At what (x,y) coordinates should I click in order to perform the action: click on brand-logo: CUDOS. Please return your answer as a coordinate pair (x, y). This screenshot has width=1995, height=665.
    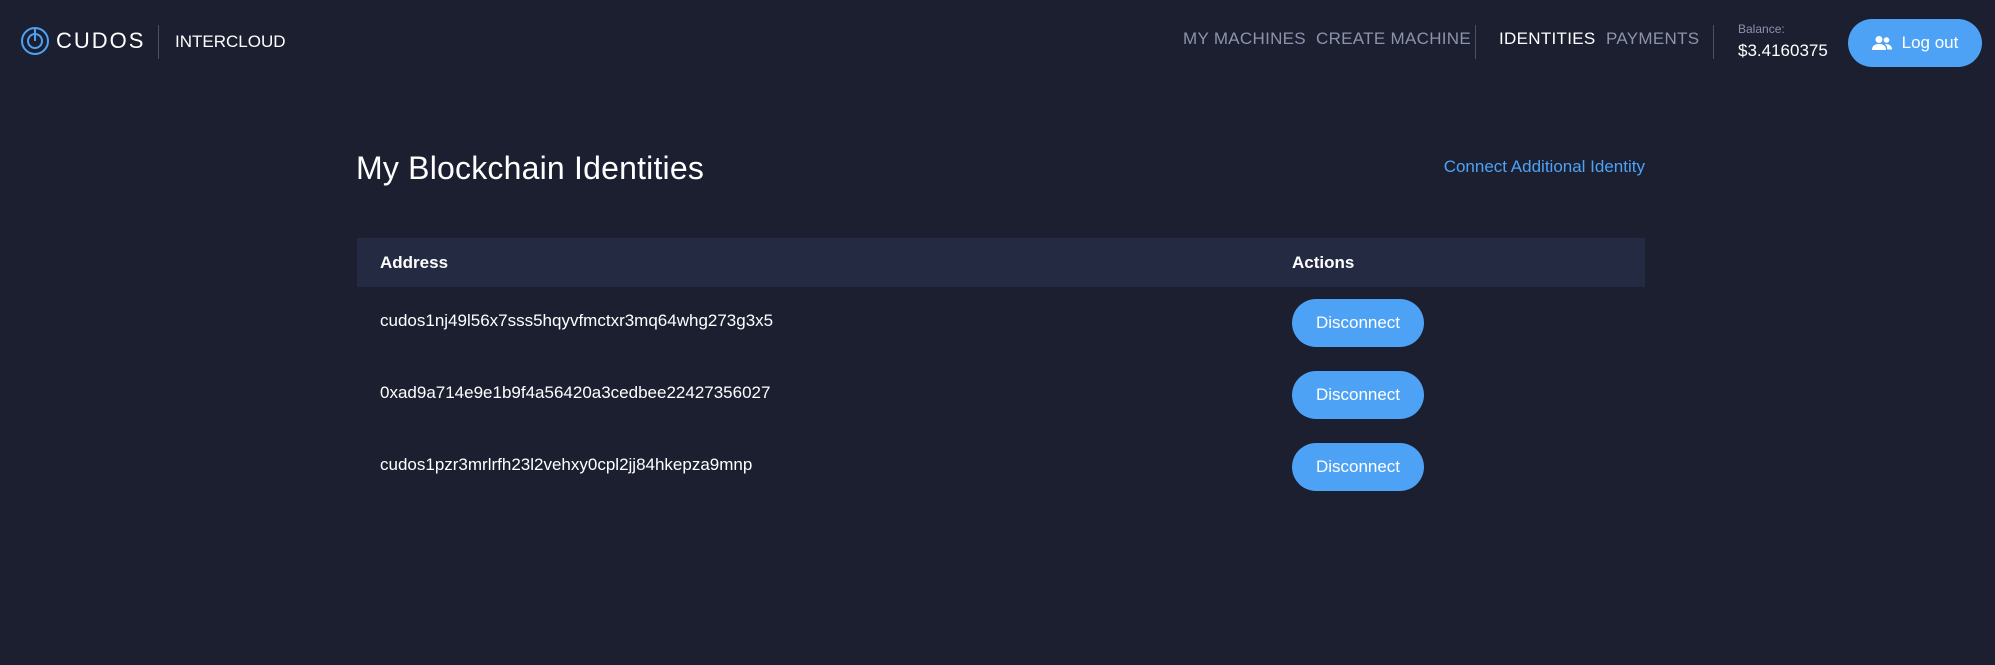
    Looking at the image, I should click on (82, 41).